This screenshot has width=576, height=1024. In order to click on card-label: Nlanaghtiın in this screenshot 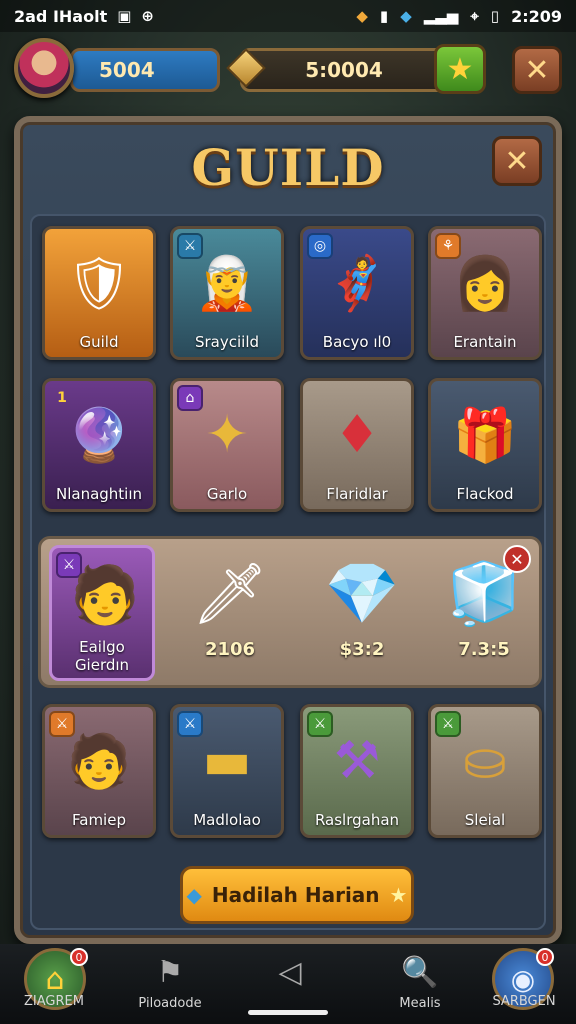, I will do `click(99, 494)`.